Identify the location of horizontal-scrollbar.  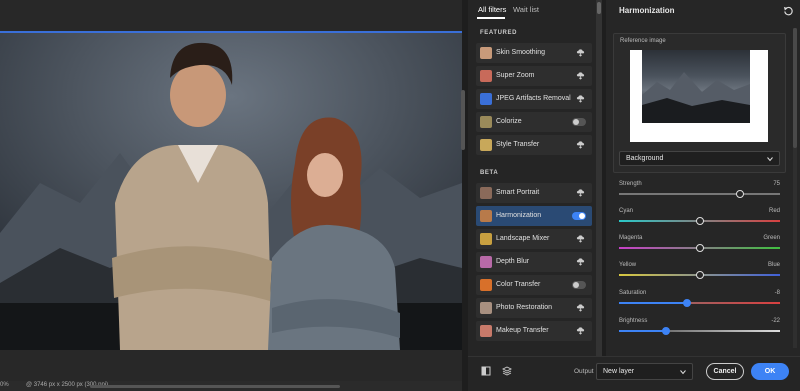
(215, 386).